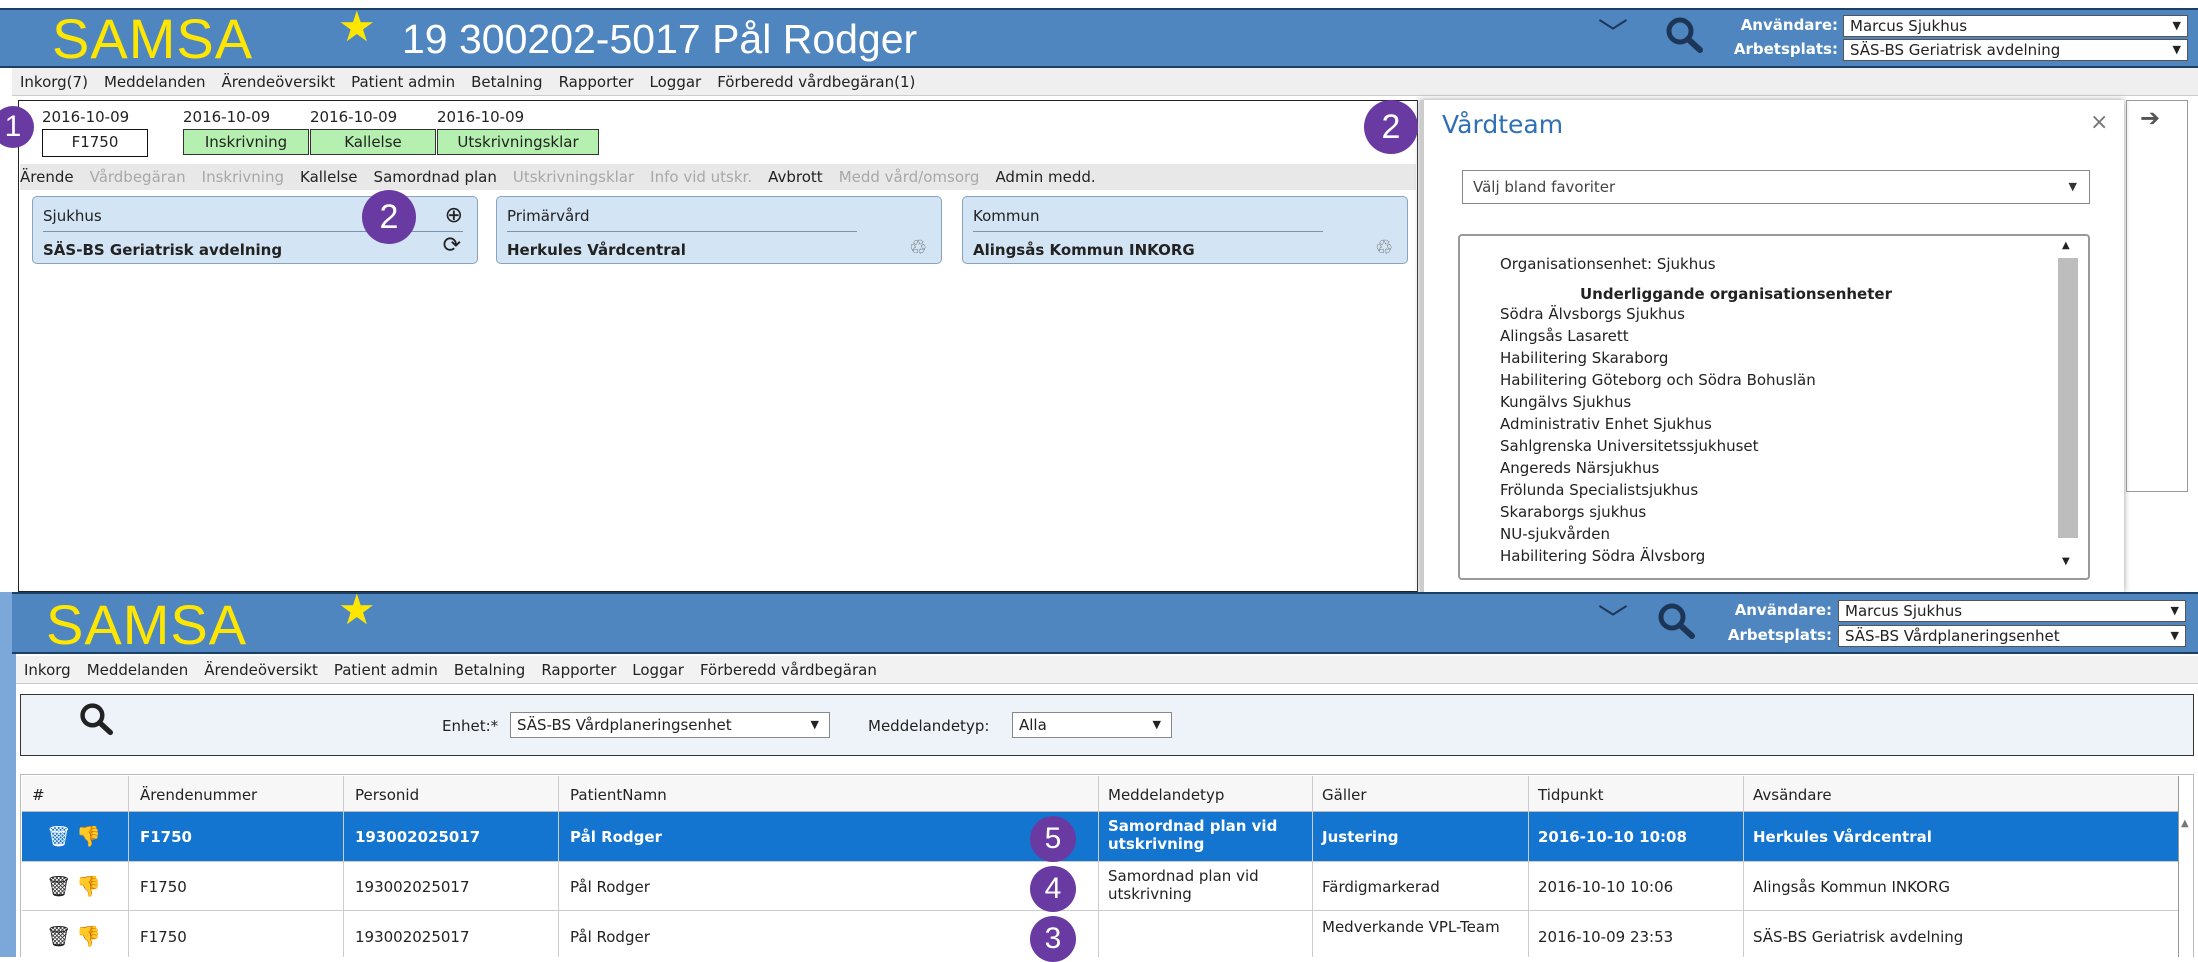 The height and width of the screenshot is (962, 2198). What do you see at coordinates (788, 670) in the screenshot?
I see `menu-forberedd-vardbegaran: Förberedd vårdbegäran` at bounding box center [788, 670].